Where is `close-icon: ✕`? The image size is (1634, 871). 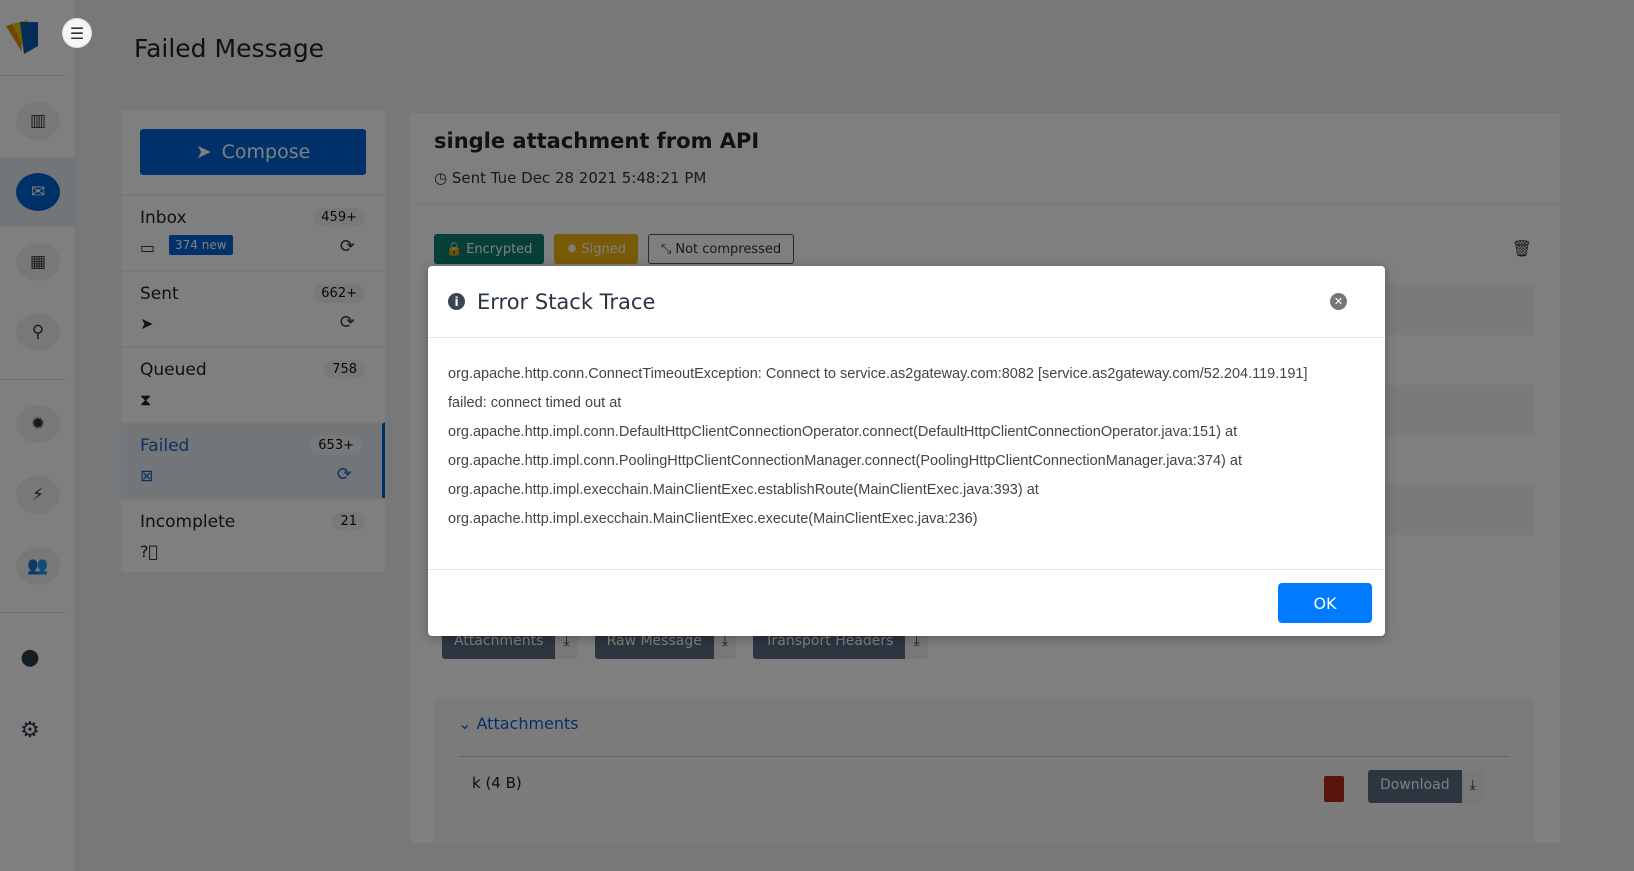
close-icon: ✕ is located at coordinates (1338, 301).